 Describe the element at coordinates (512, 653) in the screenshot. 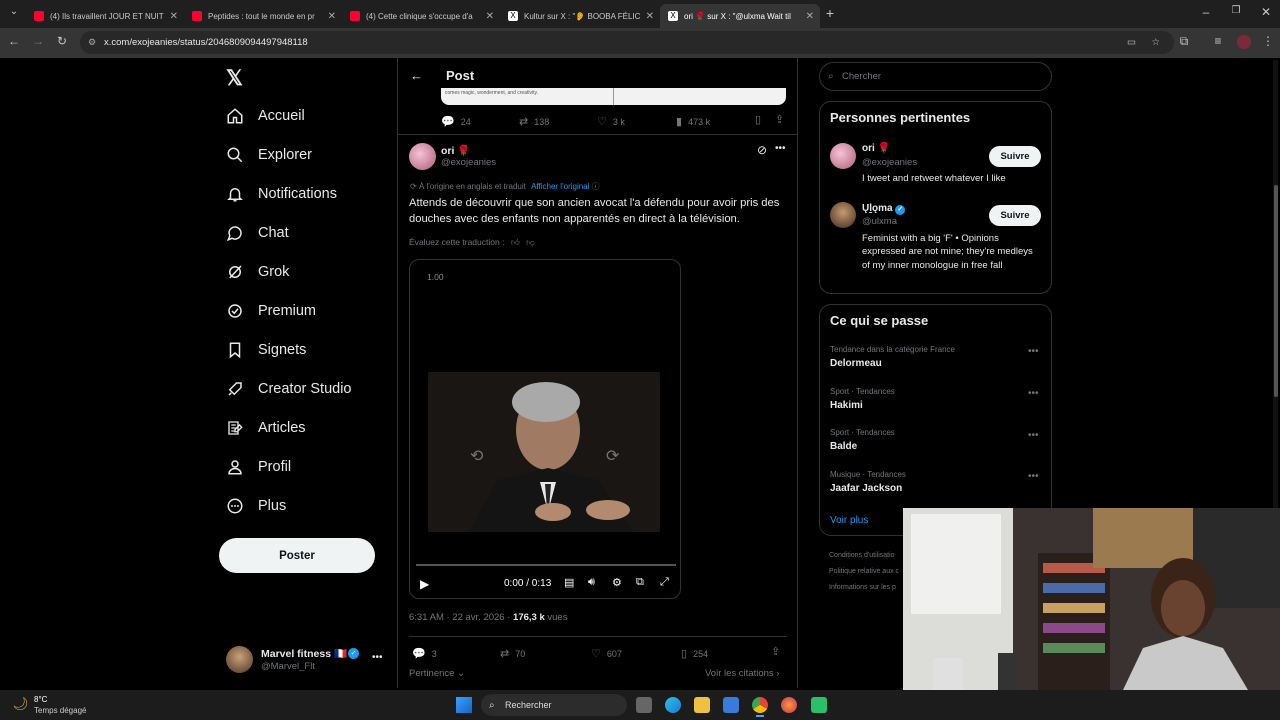

I see `repost-stat: ⇄ 70` at that location.